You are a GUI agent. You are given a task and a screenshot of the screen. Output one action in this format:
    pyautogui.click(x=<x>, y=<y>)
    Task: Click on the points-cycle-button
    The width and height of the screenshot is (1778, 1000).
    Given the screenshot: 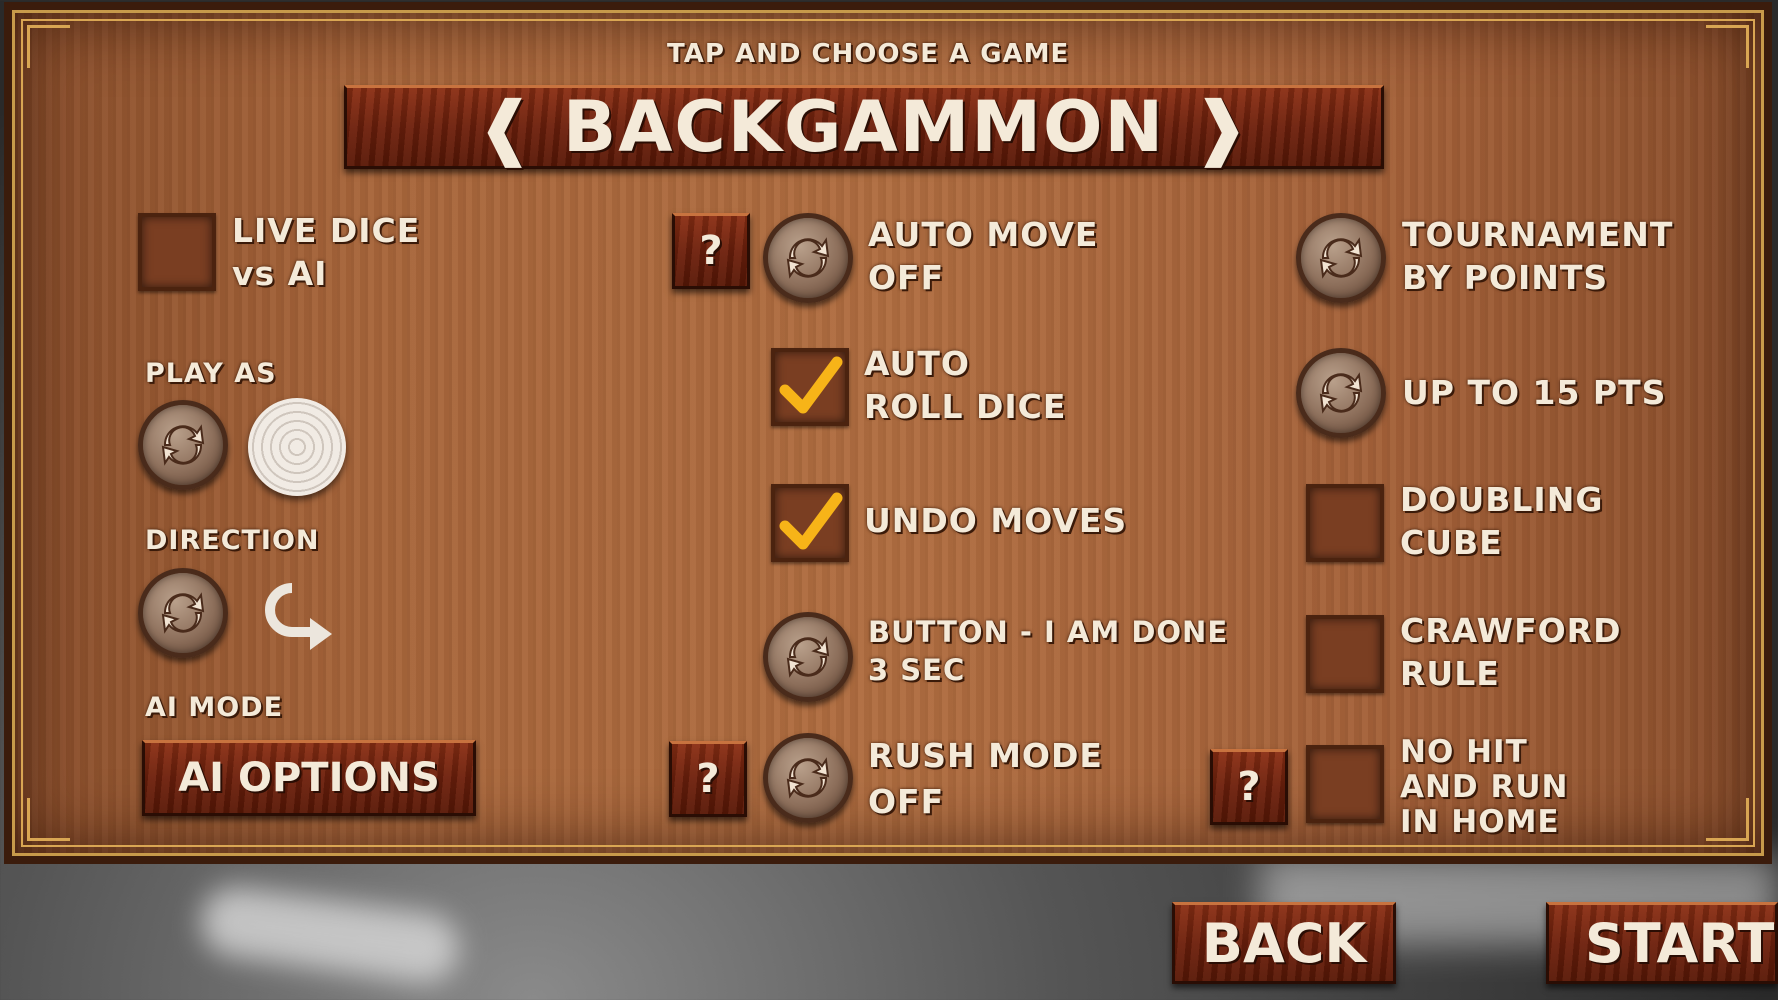 What is the action you would take?
    pyautogui.click(x=1341, y=393)
    